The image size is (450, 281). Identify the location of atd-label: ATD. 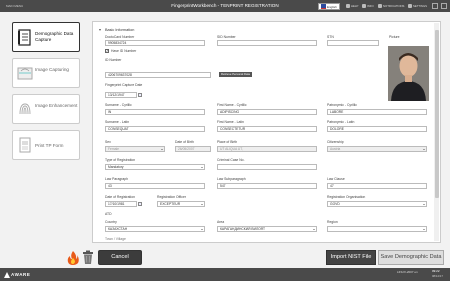
(108, 214).